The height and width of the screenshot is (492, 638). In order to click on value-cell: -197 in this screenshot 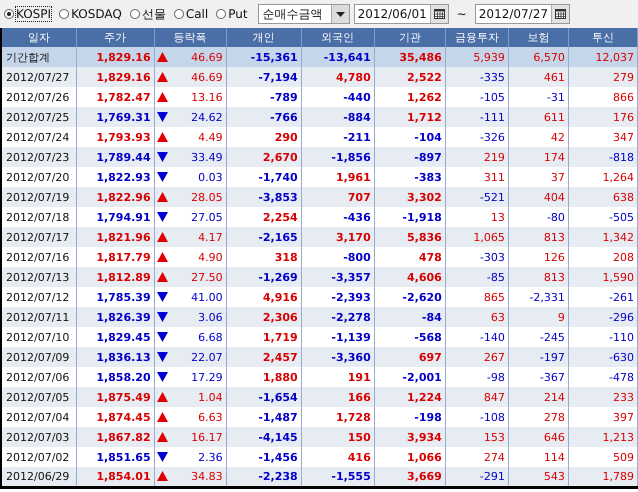, I will do `click(538, 357)`.